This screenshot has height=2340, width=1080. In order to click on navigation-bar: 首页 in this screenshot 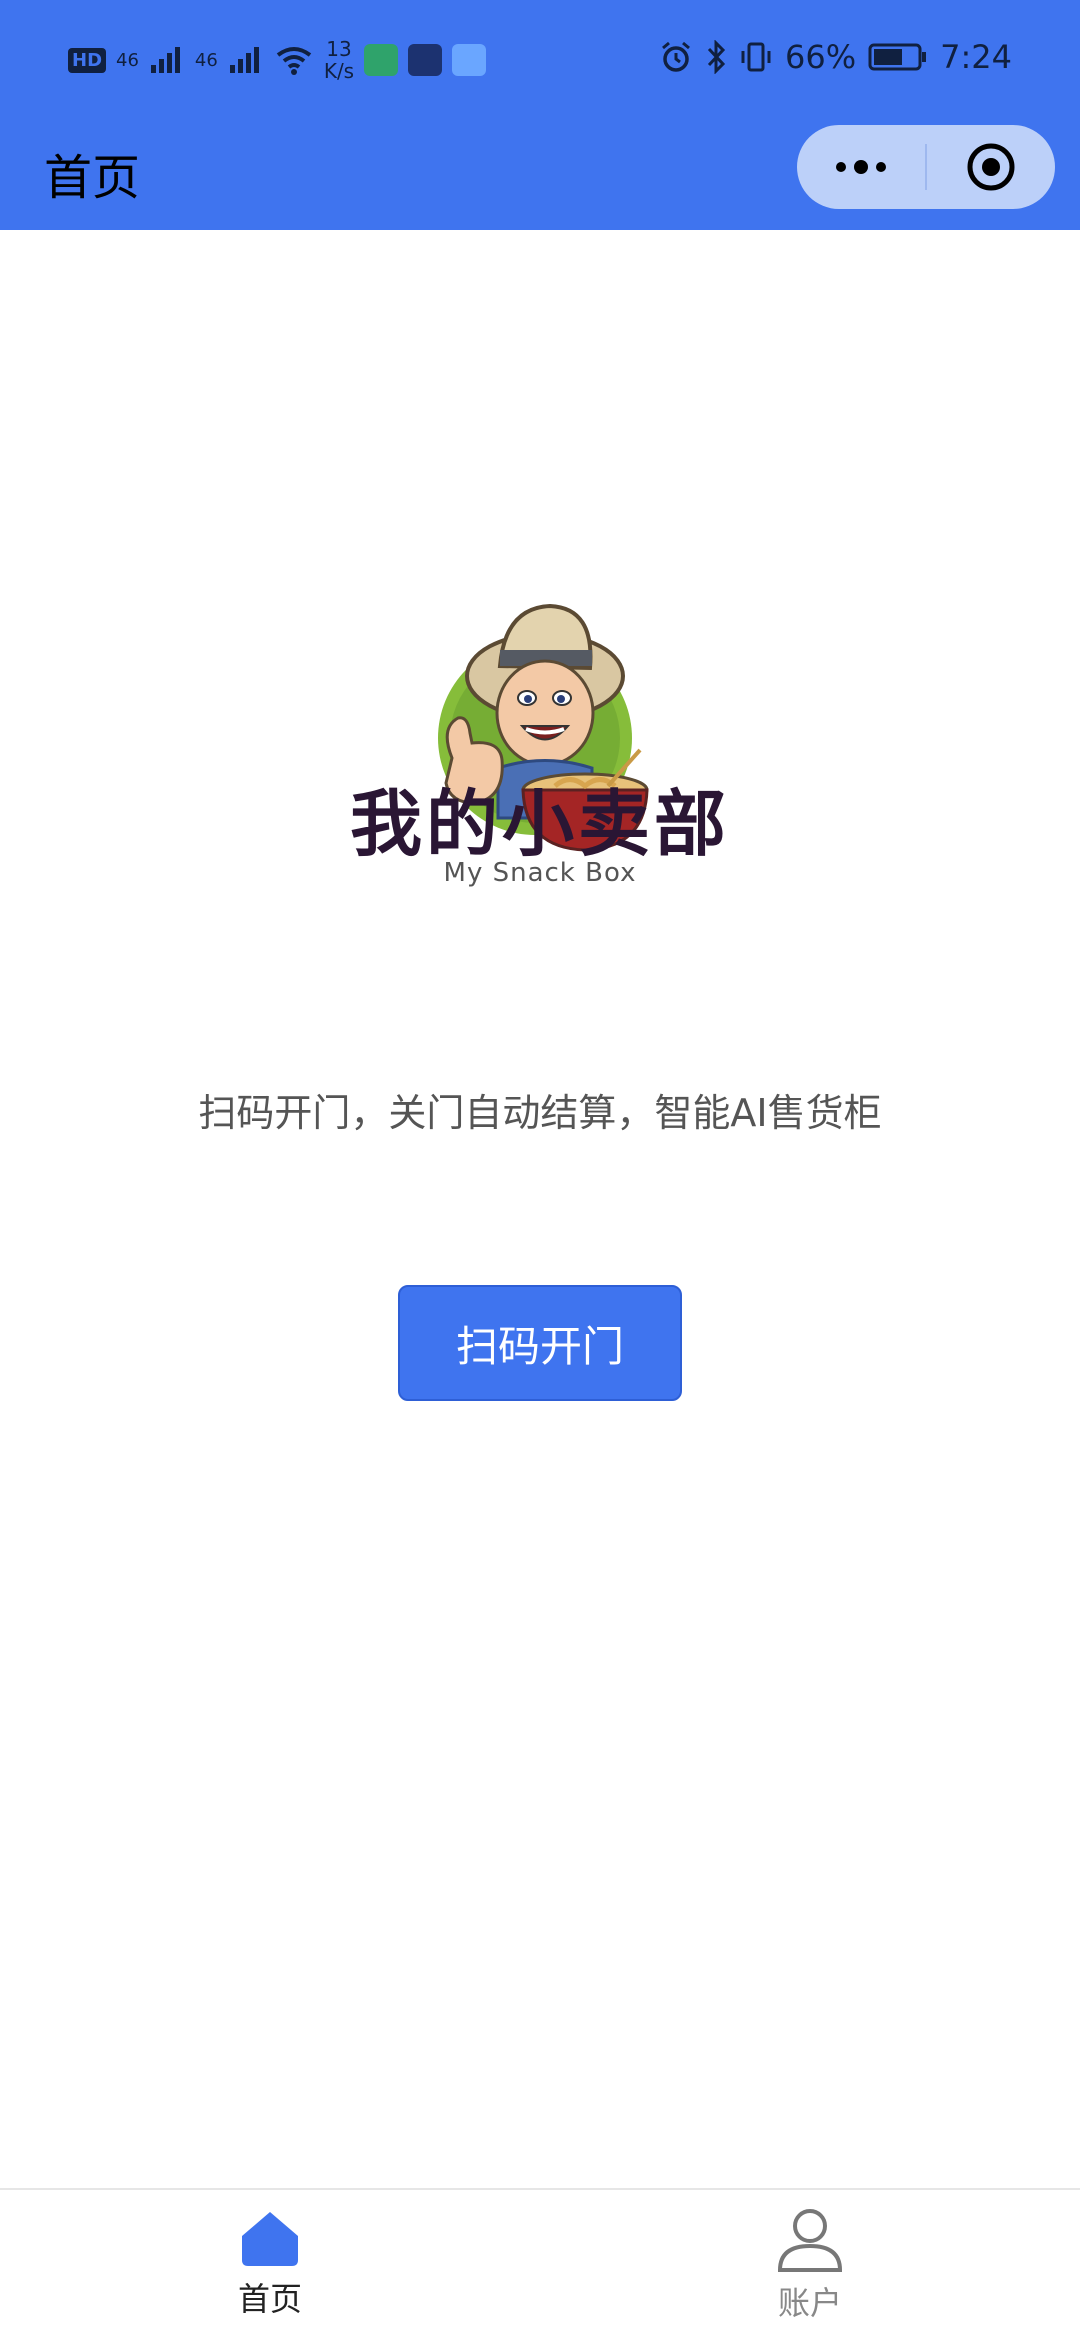, I will do `click(540, 175)`.